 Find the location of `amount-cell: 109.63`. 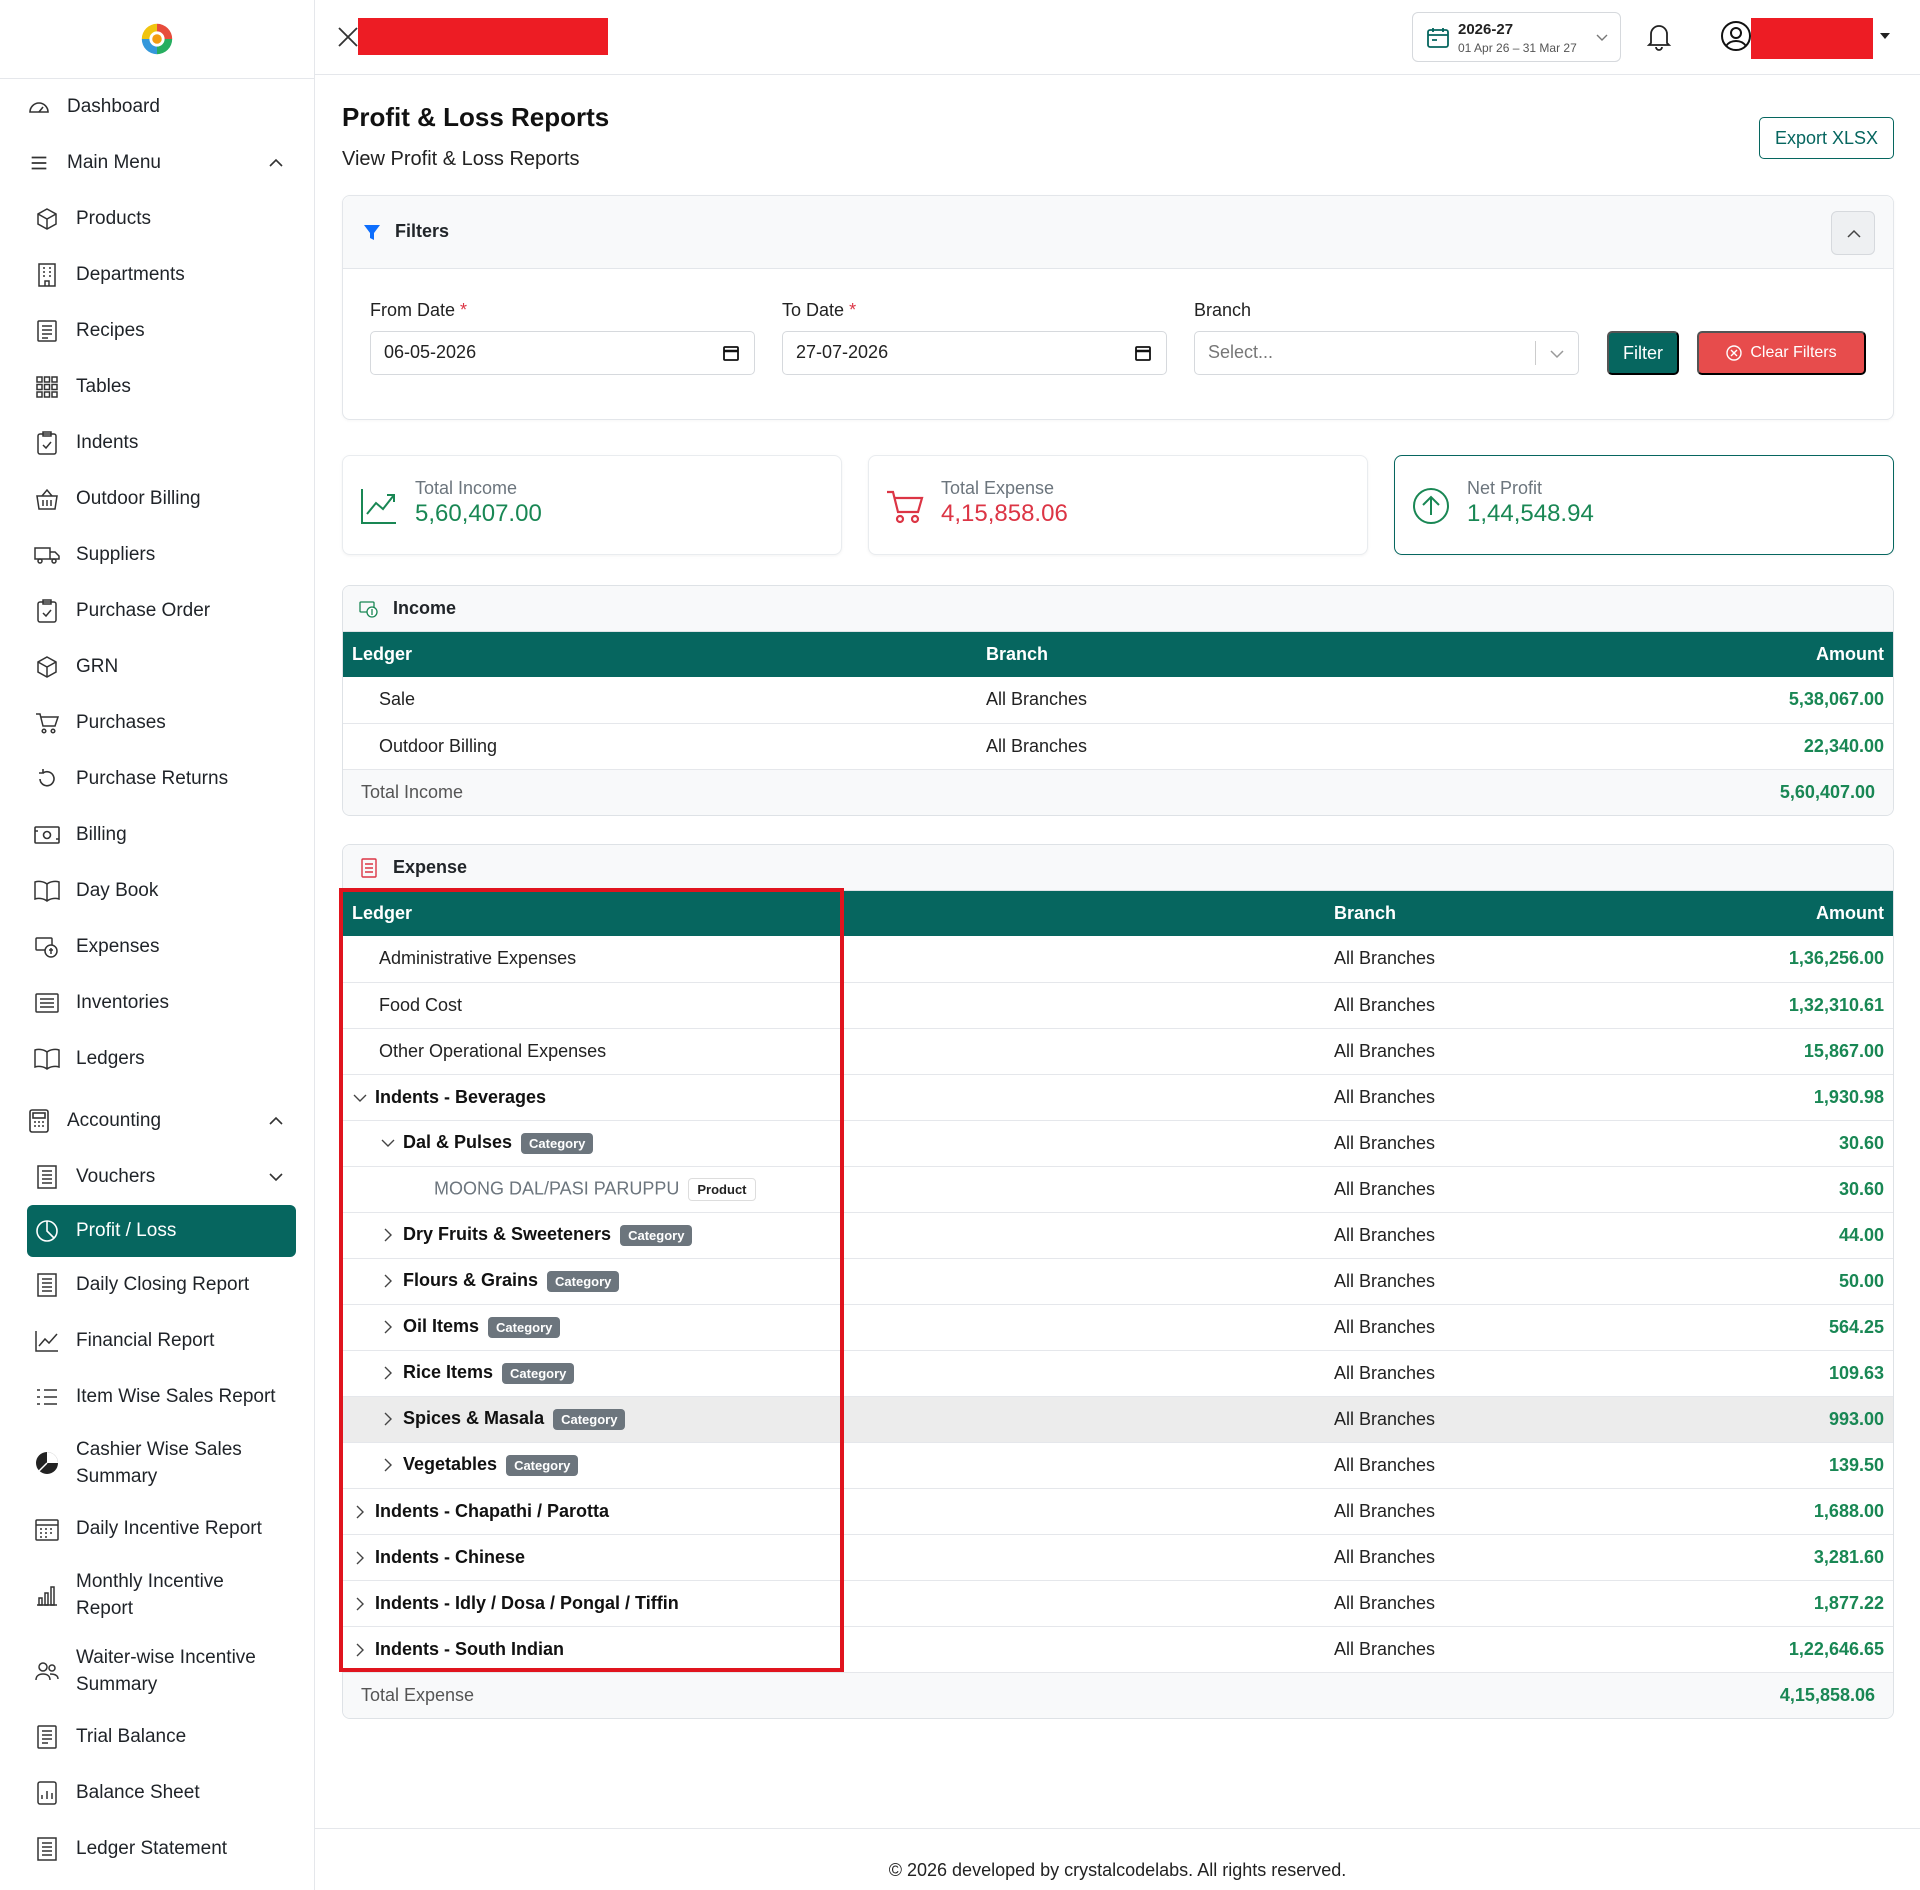

amount-cell: 109.63 is located at coordinates (1749, 1373).